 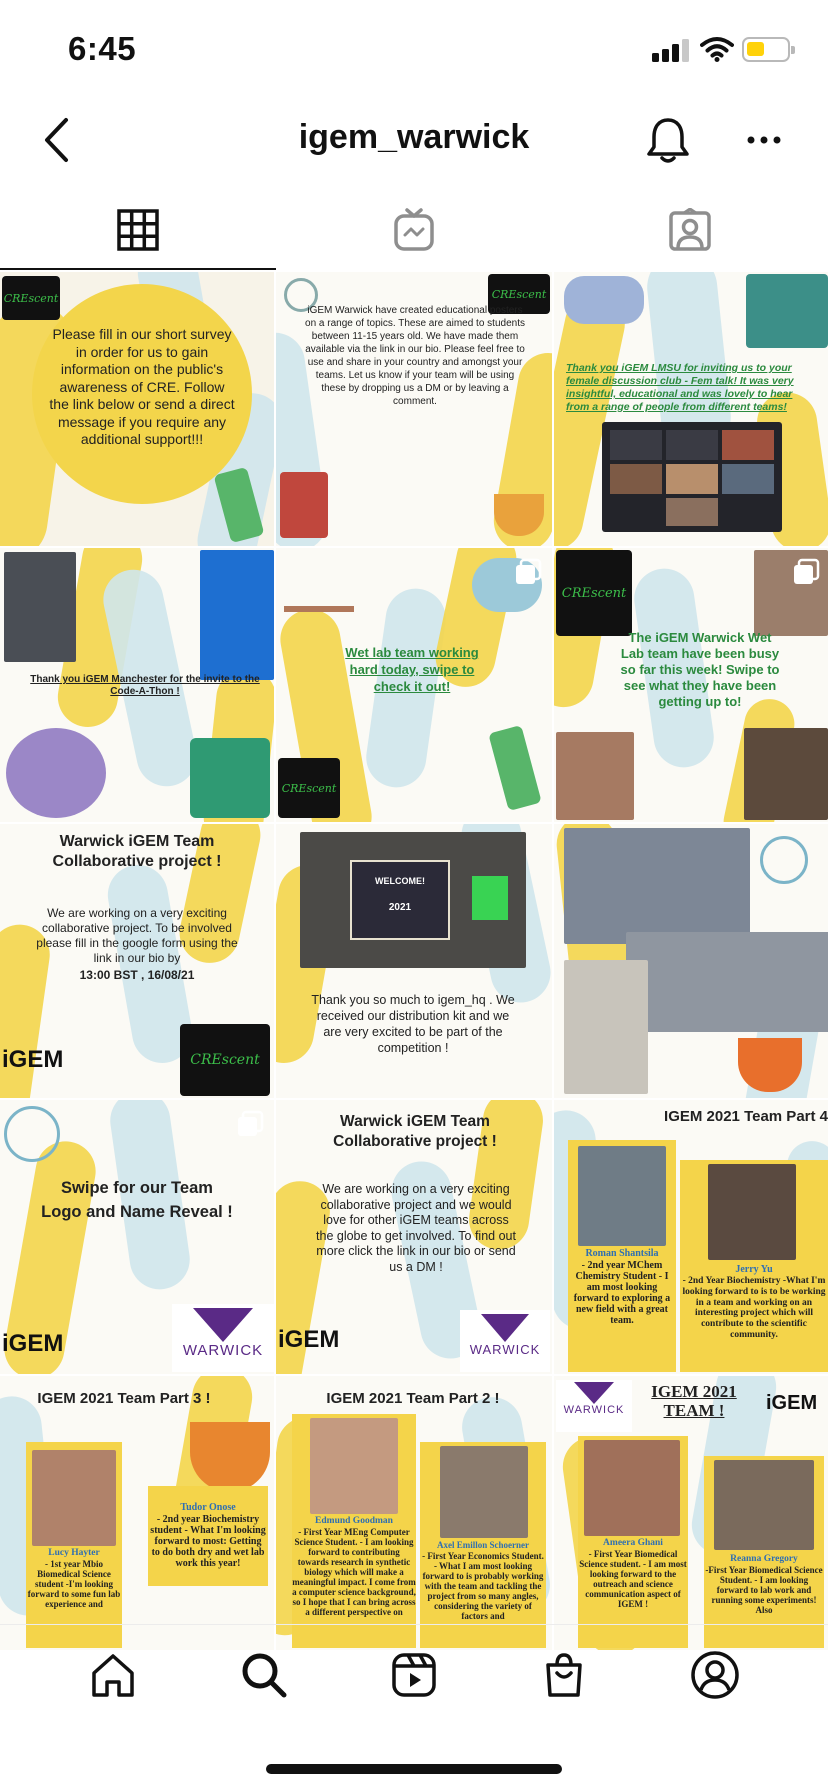 I want to click on nav-search, so click(x=264, y=1675).